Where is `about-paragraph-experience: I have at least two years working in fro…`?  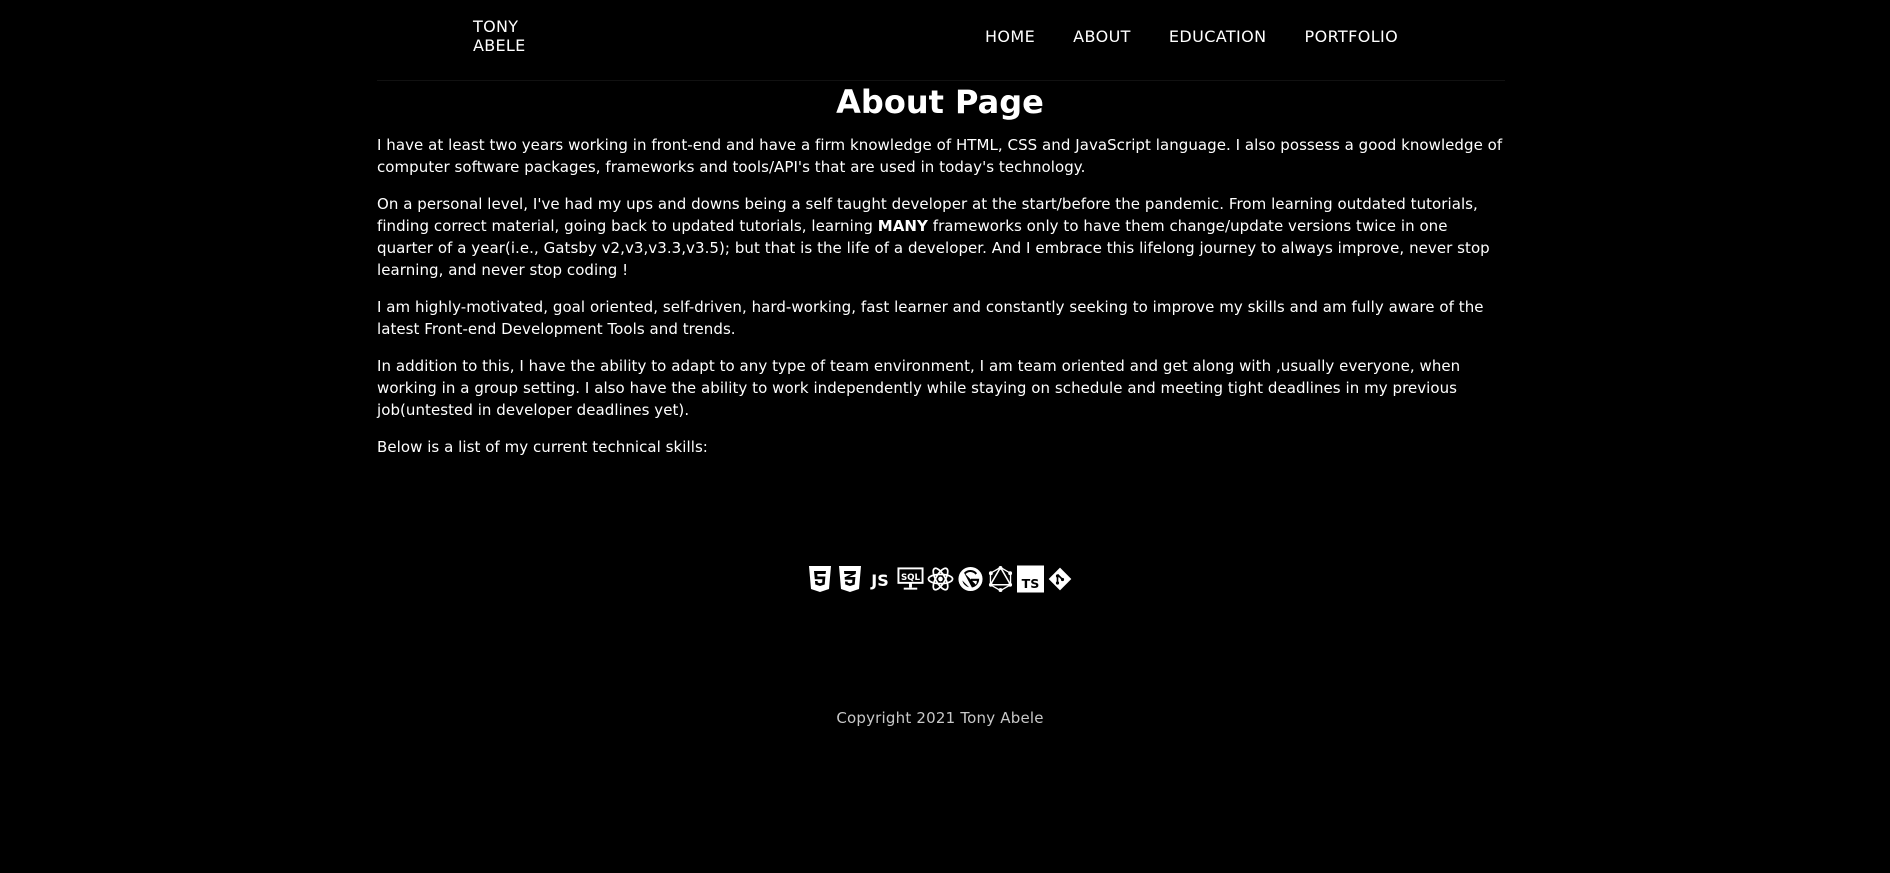
about-paragraph-experience: I have at least two years working in fro… is located at coordinates (940, 156).